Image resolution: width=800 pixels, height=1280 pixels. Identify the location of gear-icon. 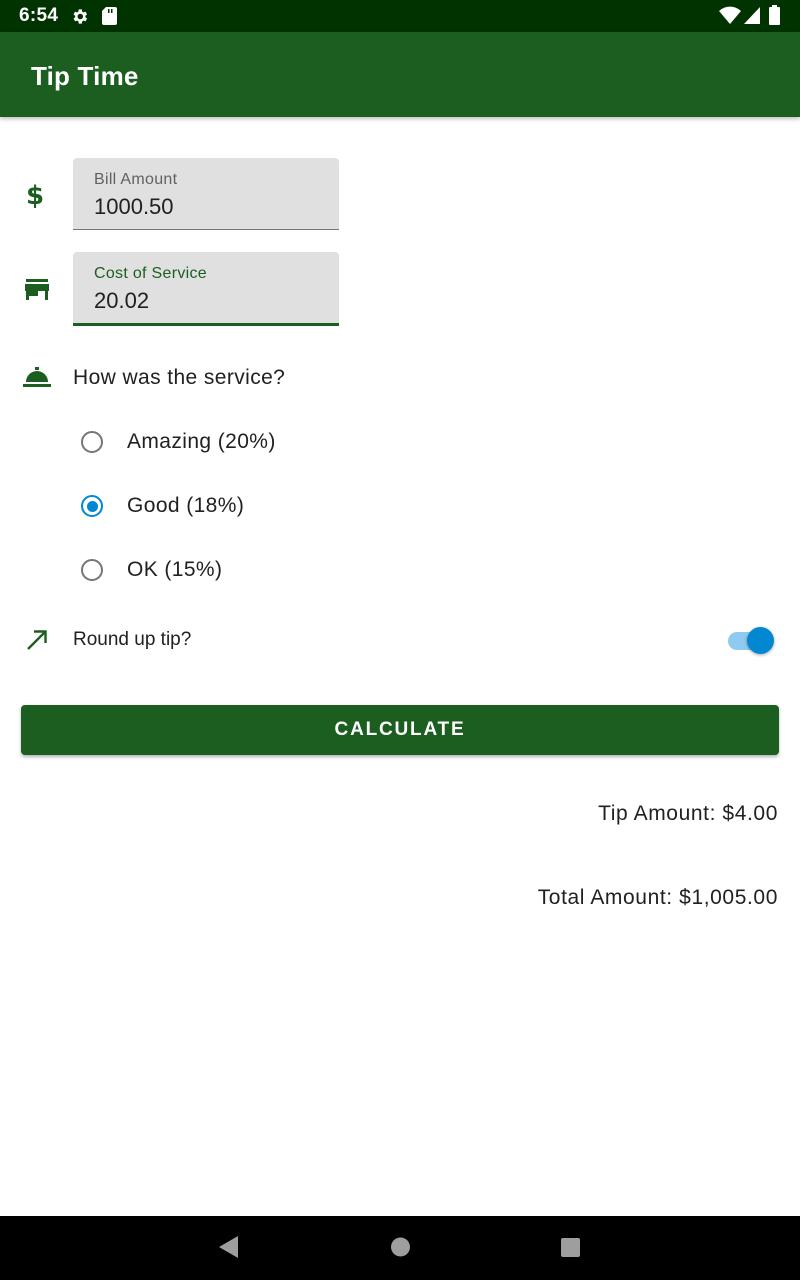
(79, 19).